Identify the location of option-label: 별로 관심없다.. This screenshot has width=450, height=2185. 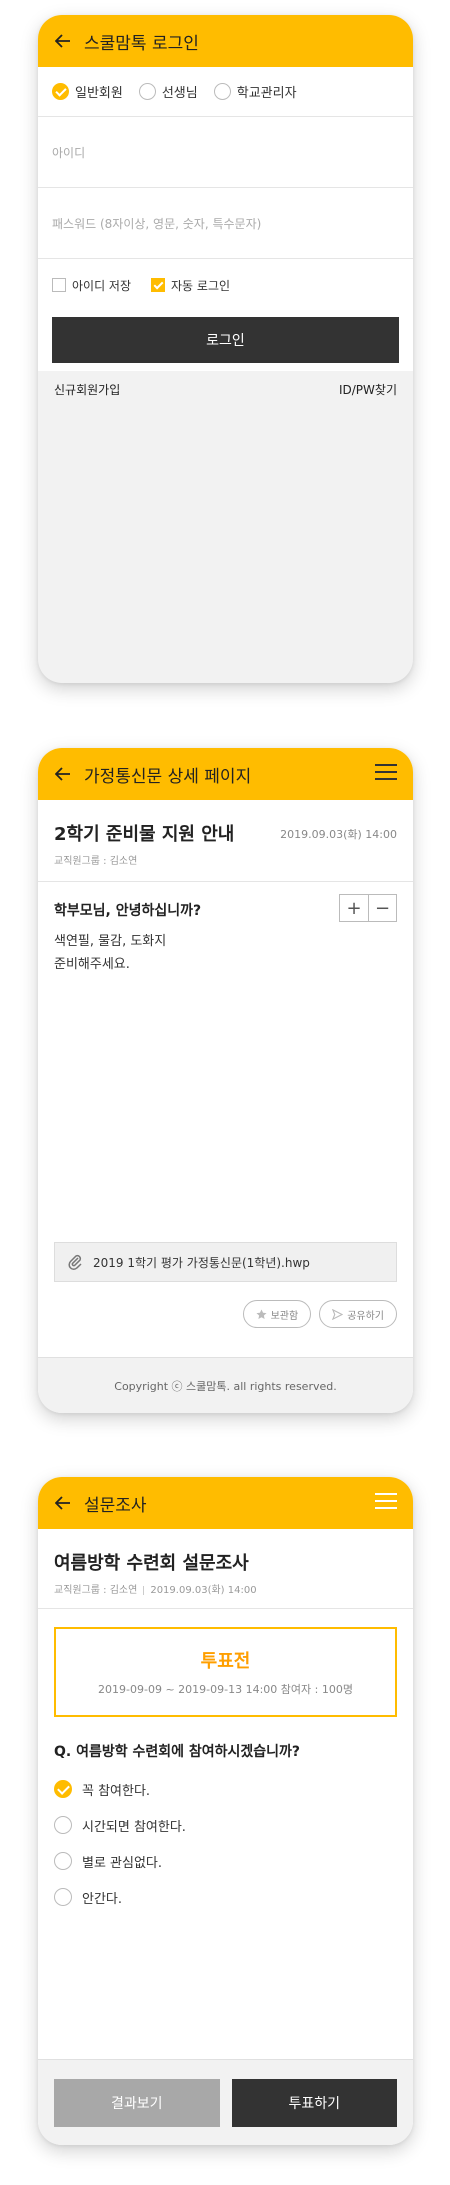
(122, 1863).